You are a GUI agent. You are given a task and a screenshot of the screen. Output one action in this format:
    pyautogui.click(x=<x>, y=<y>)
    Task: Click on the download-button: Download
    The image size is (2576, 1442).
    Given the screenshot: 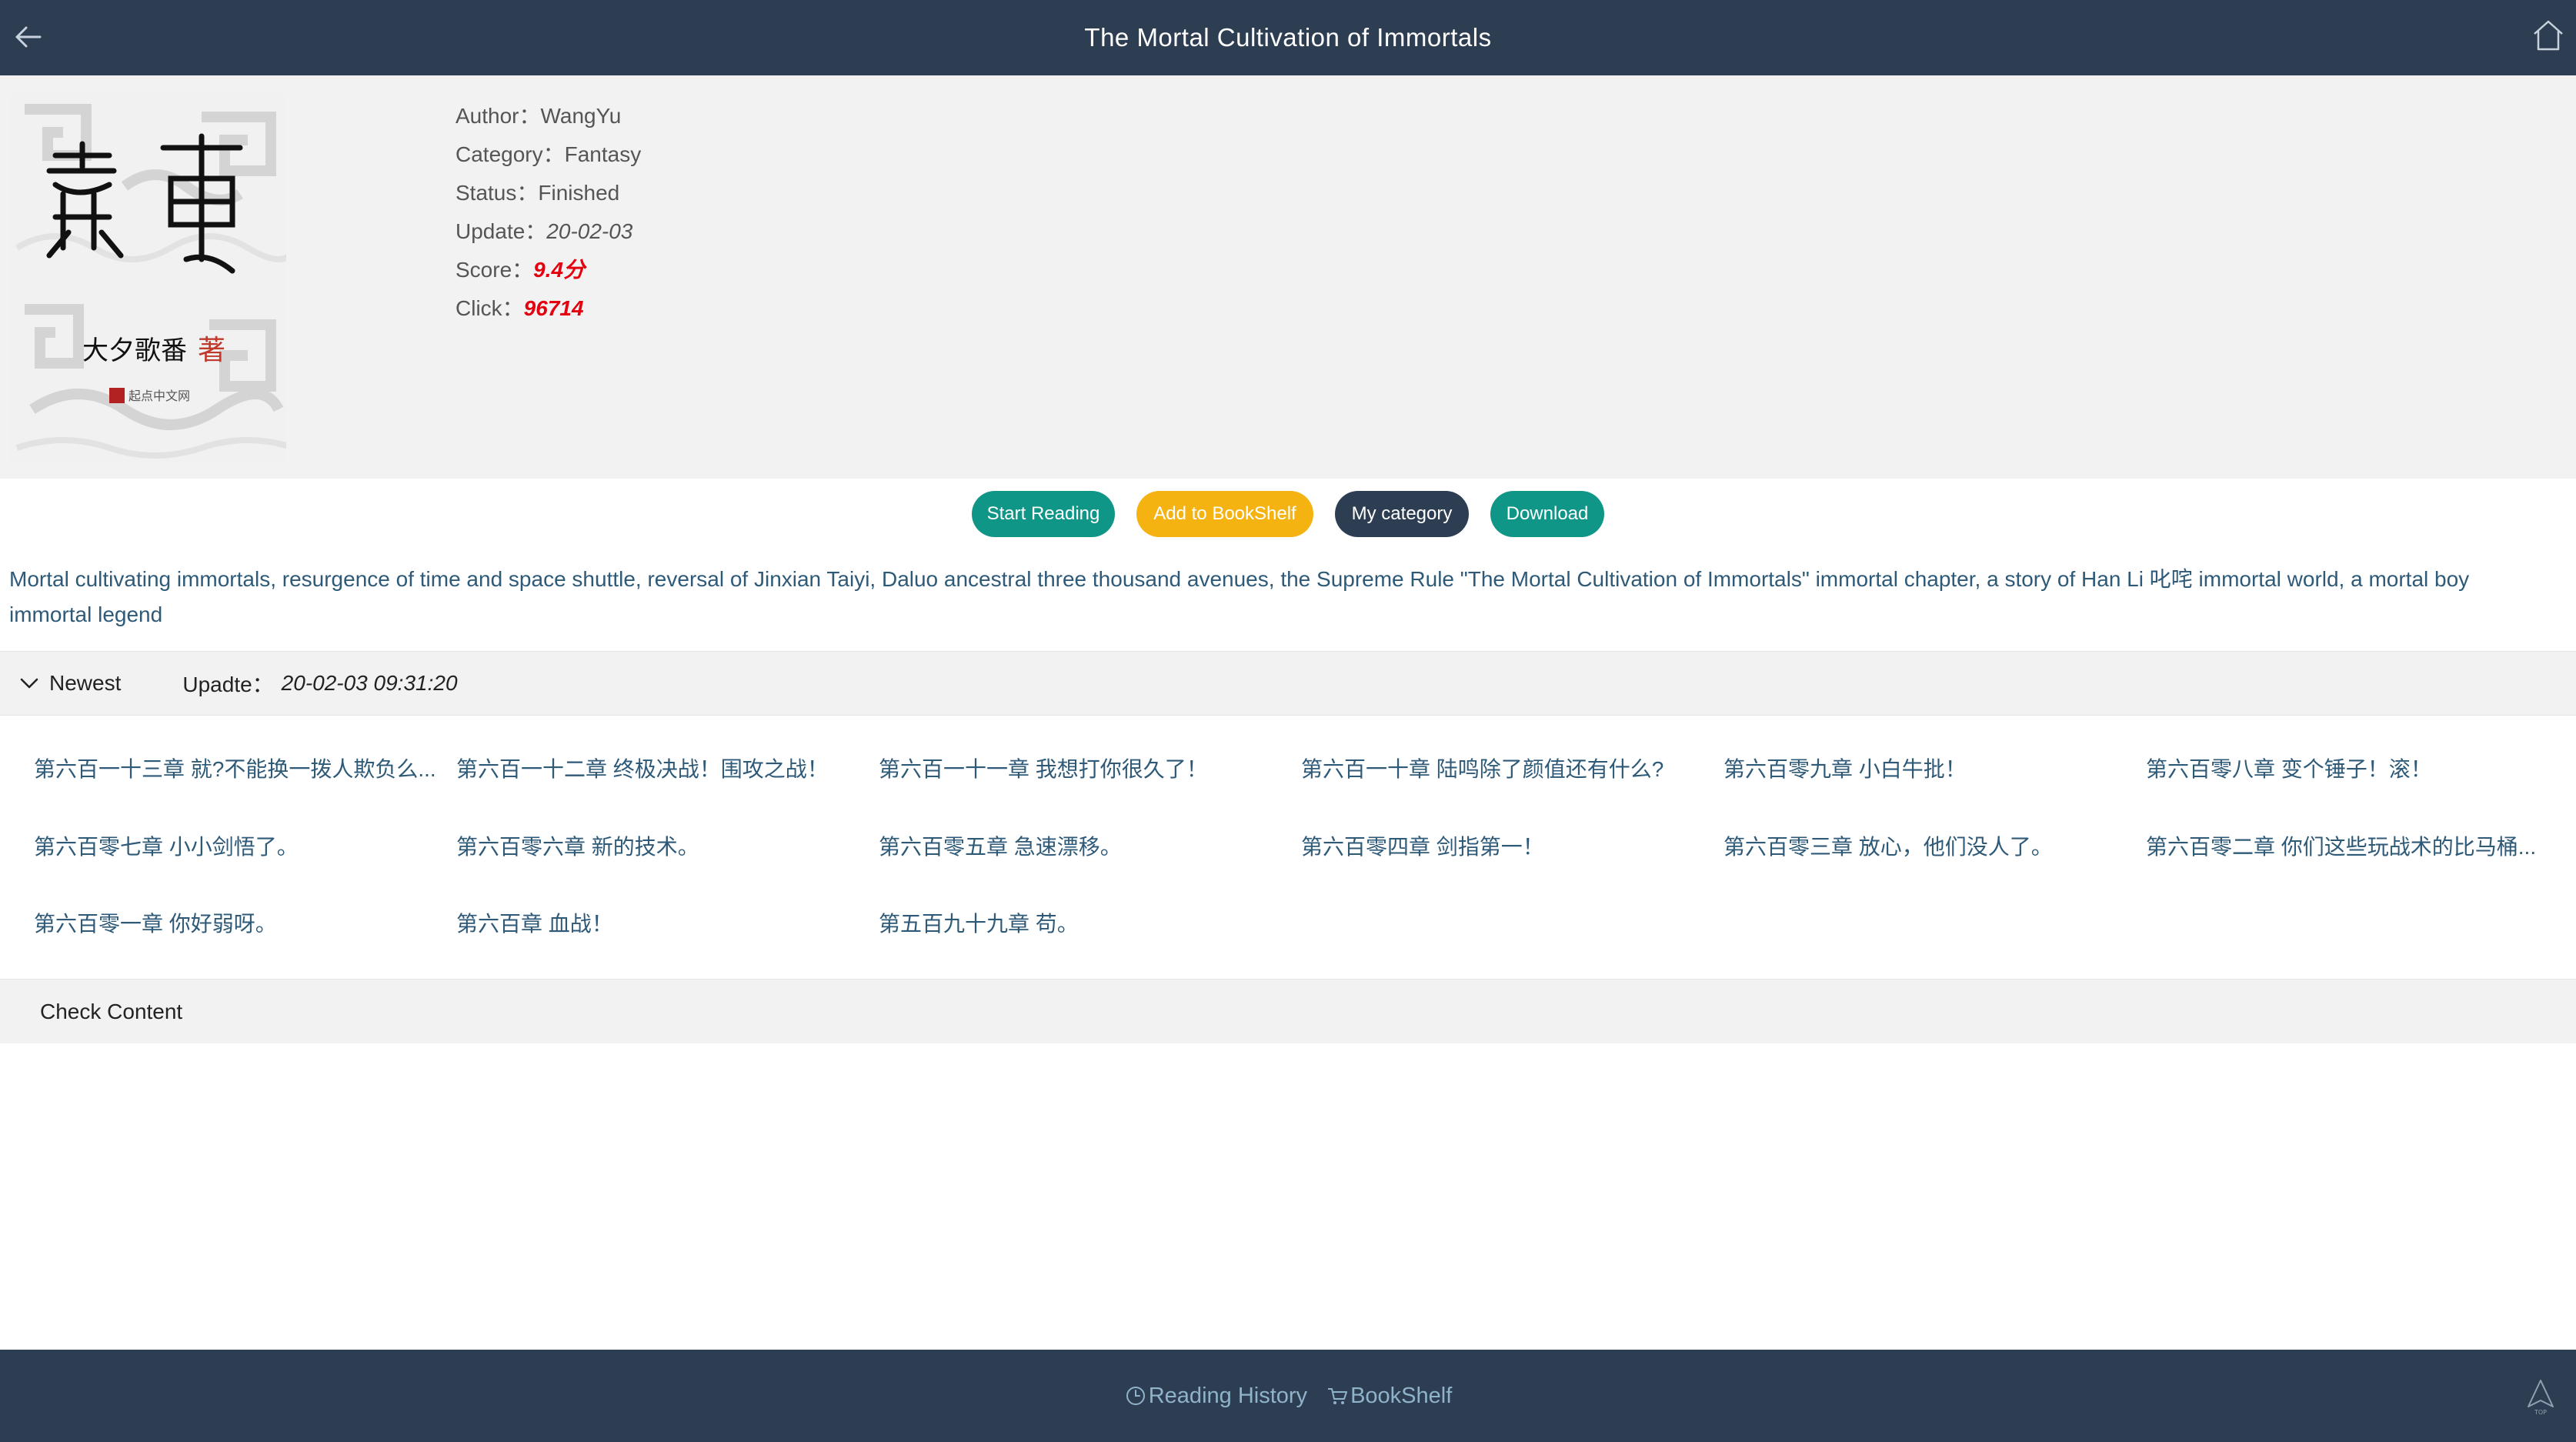 What is the action you would take?
    pyautogui.click(x=1547, y=514)
    